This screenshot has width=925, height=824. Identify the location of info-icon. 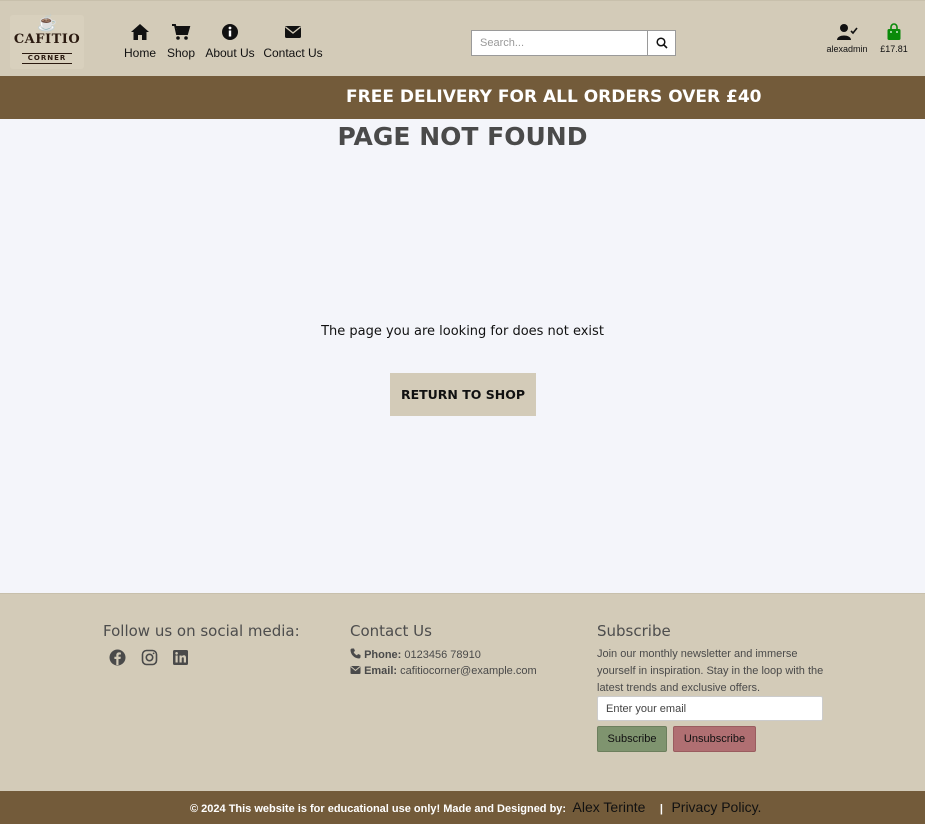
(230, 33).